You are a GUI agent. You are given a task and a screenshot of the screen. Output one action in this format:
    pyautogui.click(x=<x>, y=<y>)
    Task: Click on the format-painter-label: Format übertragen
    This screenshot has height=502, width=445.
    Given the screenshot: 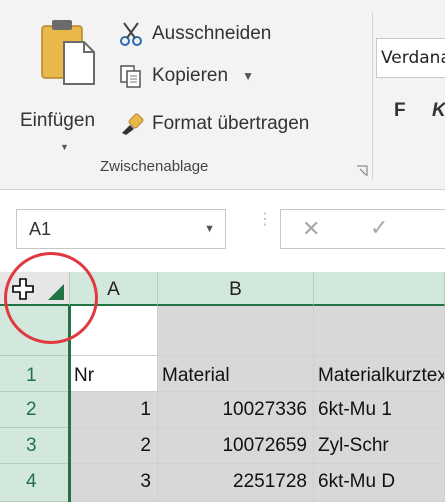 What is the action you would take?
    pyautogui.click(x=231, y=123)
    